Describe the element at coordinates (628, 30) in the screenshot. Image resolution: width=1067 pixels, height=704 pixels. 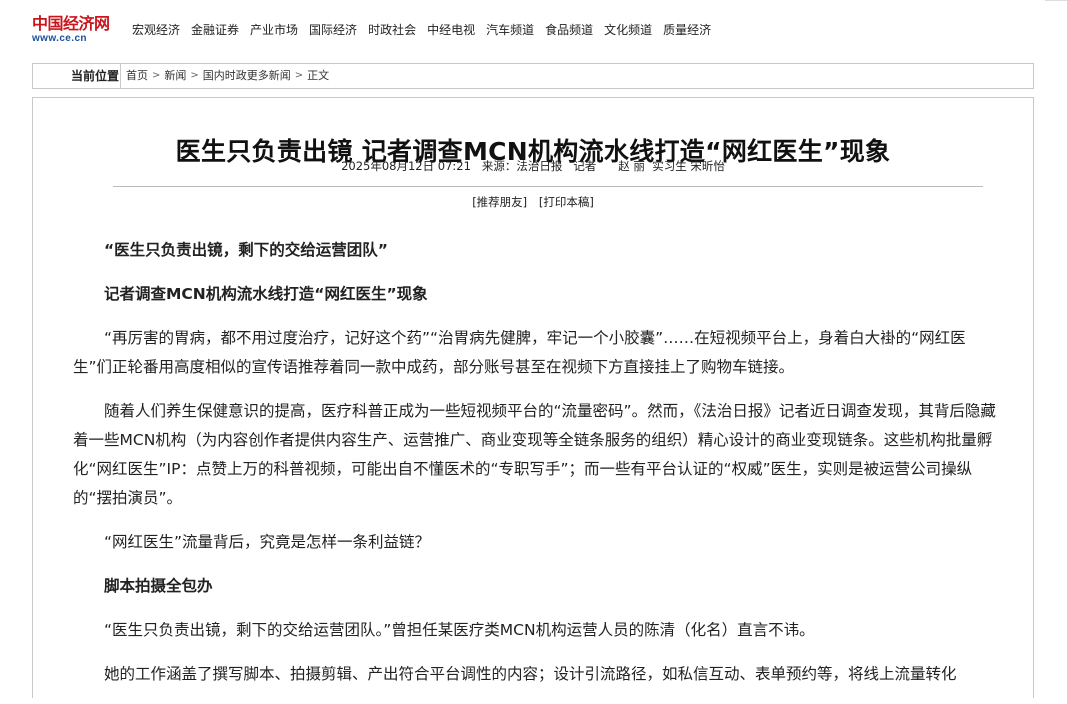
I see `nav-item: 文化频道` at that location.